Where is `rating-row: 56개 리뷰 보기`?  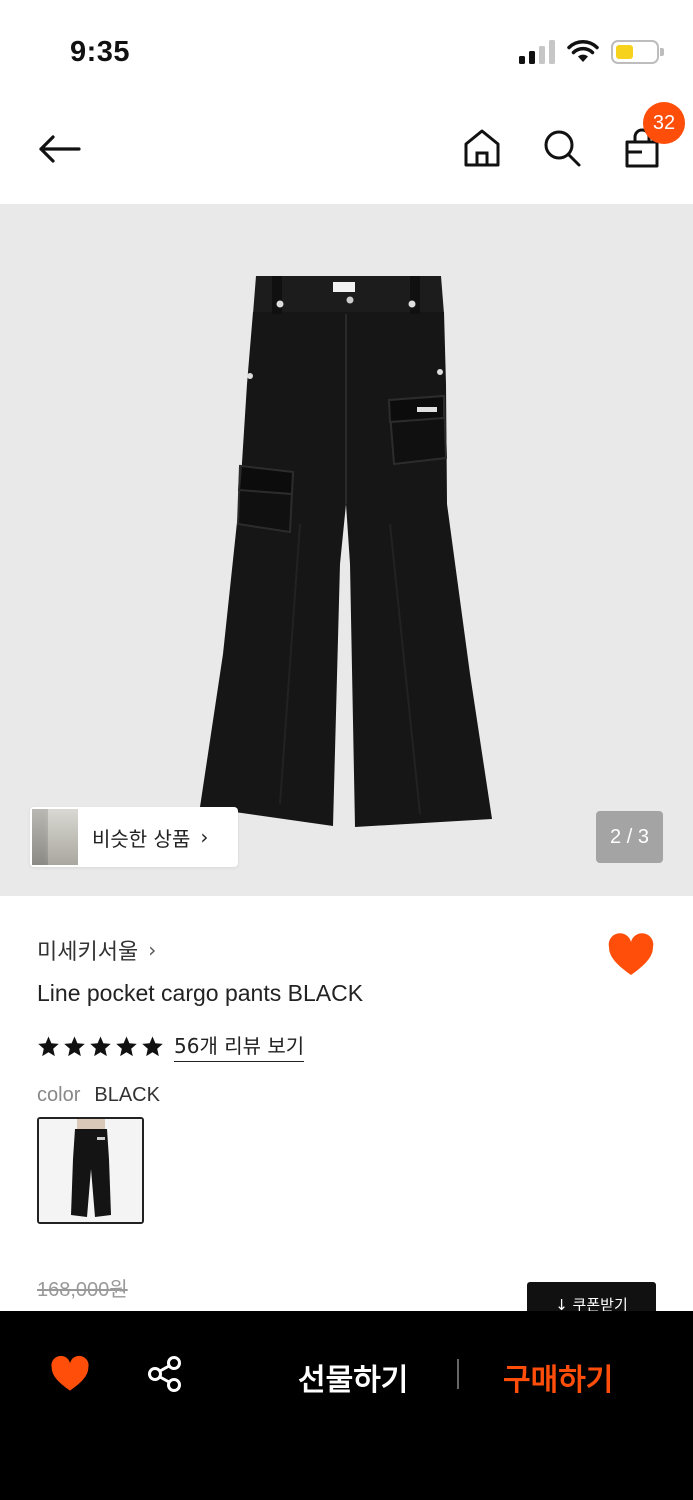
rating-row: 56개 리뷰 보기 is located at coordinates (171, 1046).